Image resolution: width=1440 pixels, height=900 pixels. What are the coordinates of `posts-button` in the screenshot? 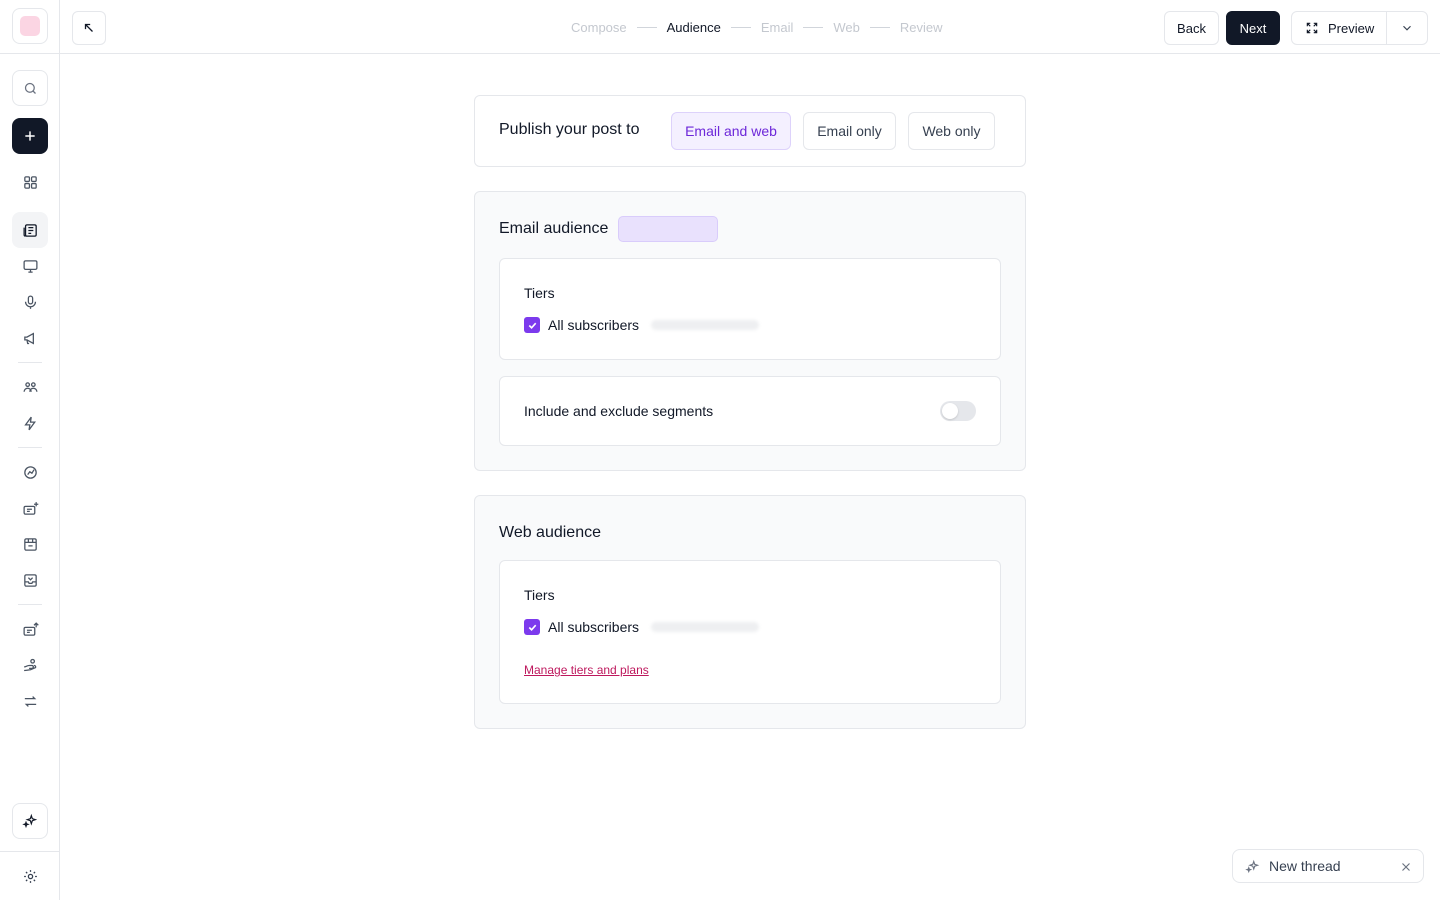 It's located at (30, 230).